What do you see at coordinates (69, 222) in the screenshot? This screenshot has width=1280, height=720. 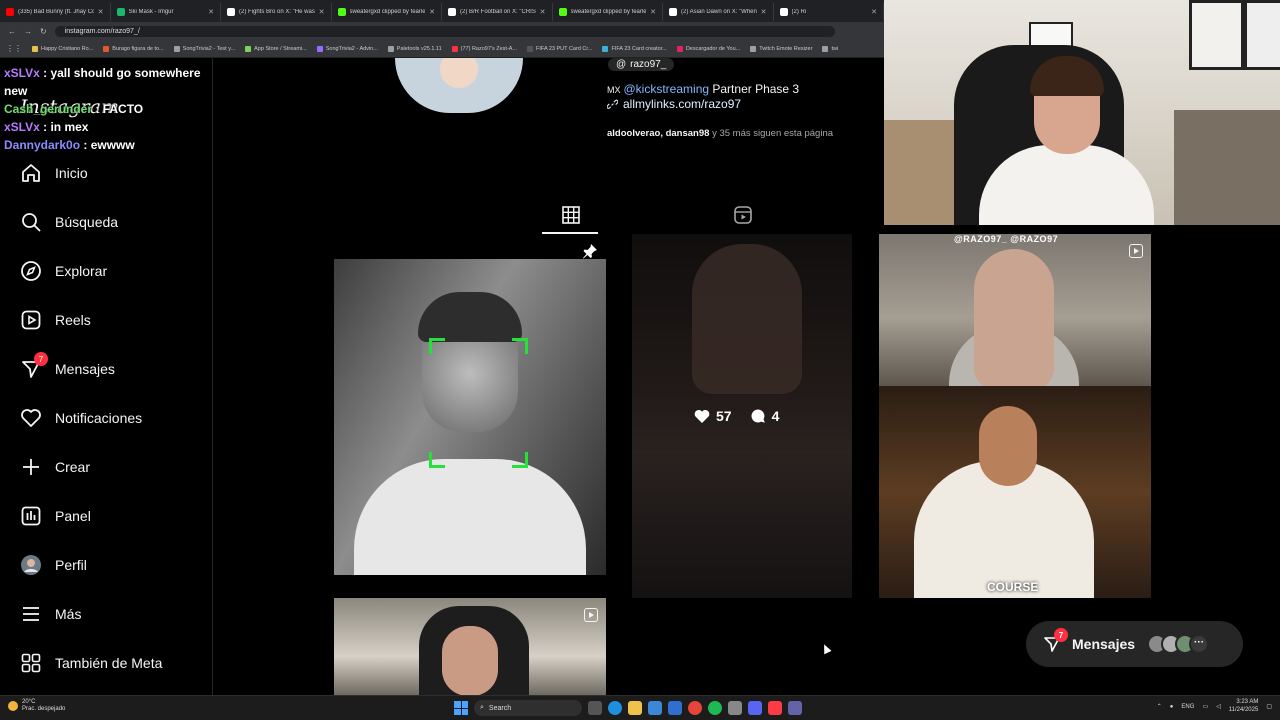 I see `sidebar-item-2: Búsqueda` at bounding box center [69, 222].